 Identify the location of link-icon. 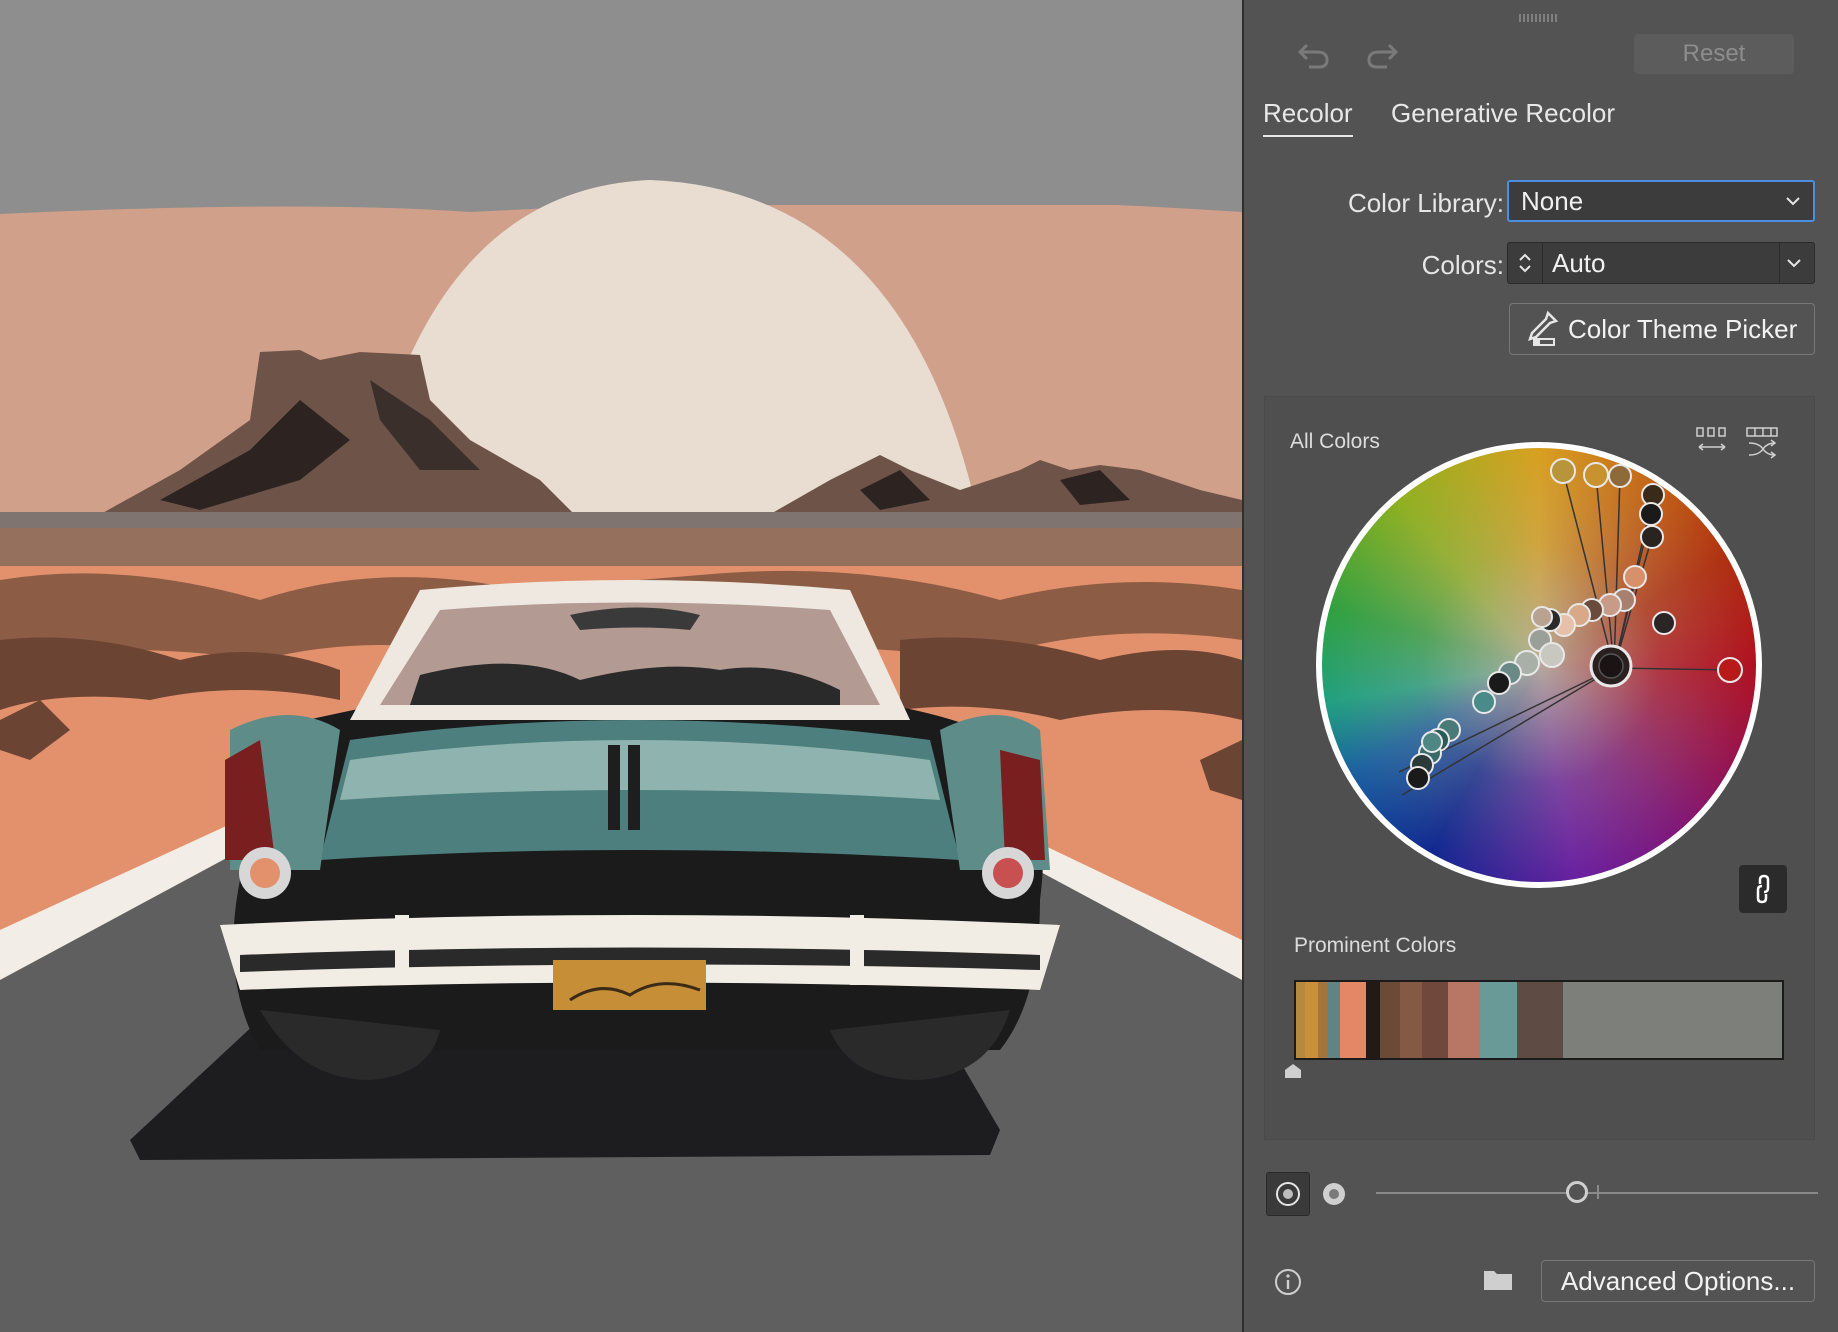
(1763, 889).